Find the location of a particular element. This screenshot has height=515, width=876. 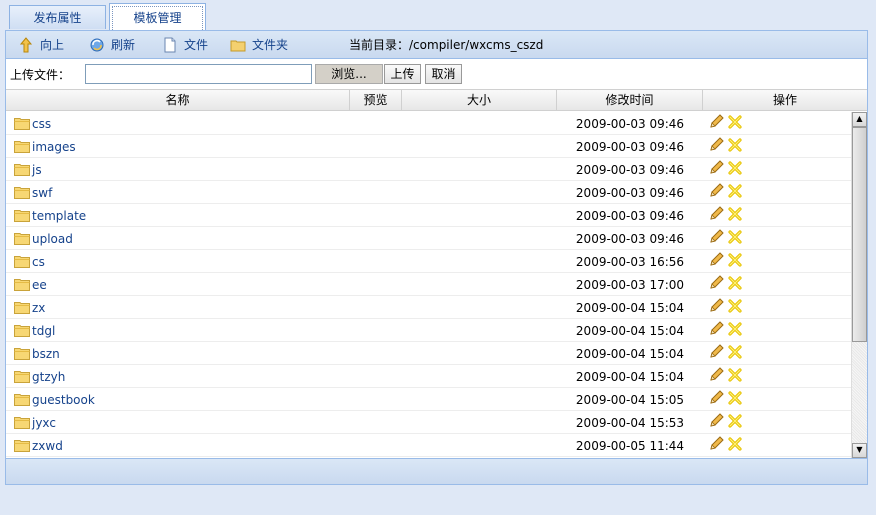

table-row: cs 2009-00-03 16:56 is located at coordinates (428, 261).